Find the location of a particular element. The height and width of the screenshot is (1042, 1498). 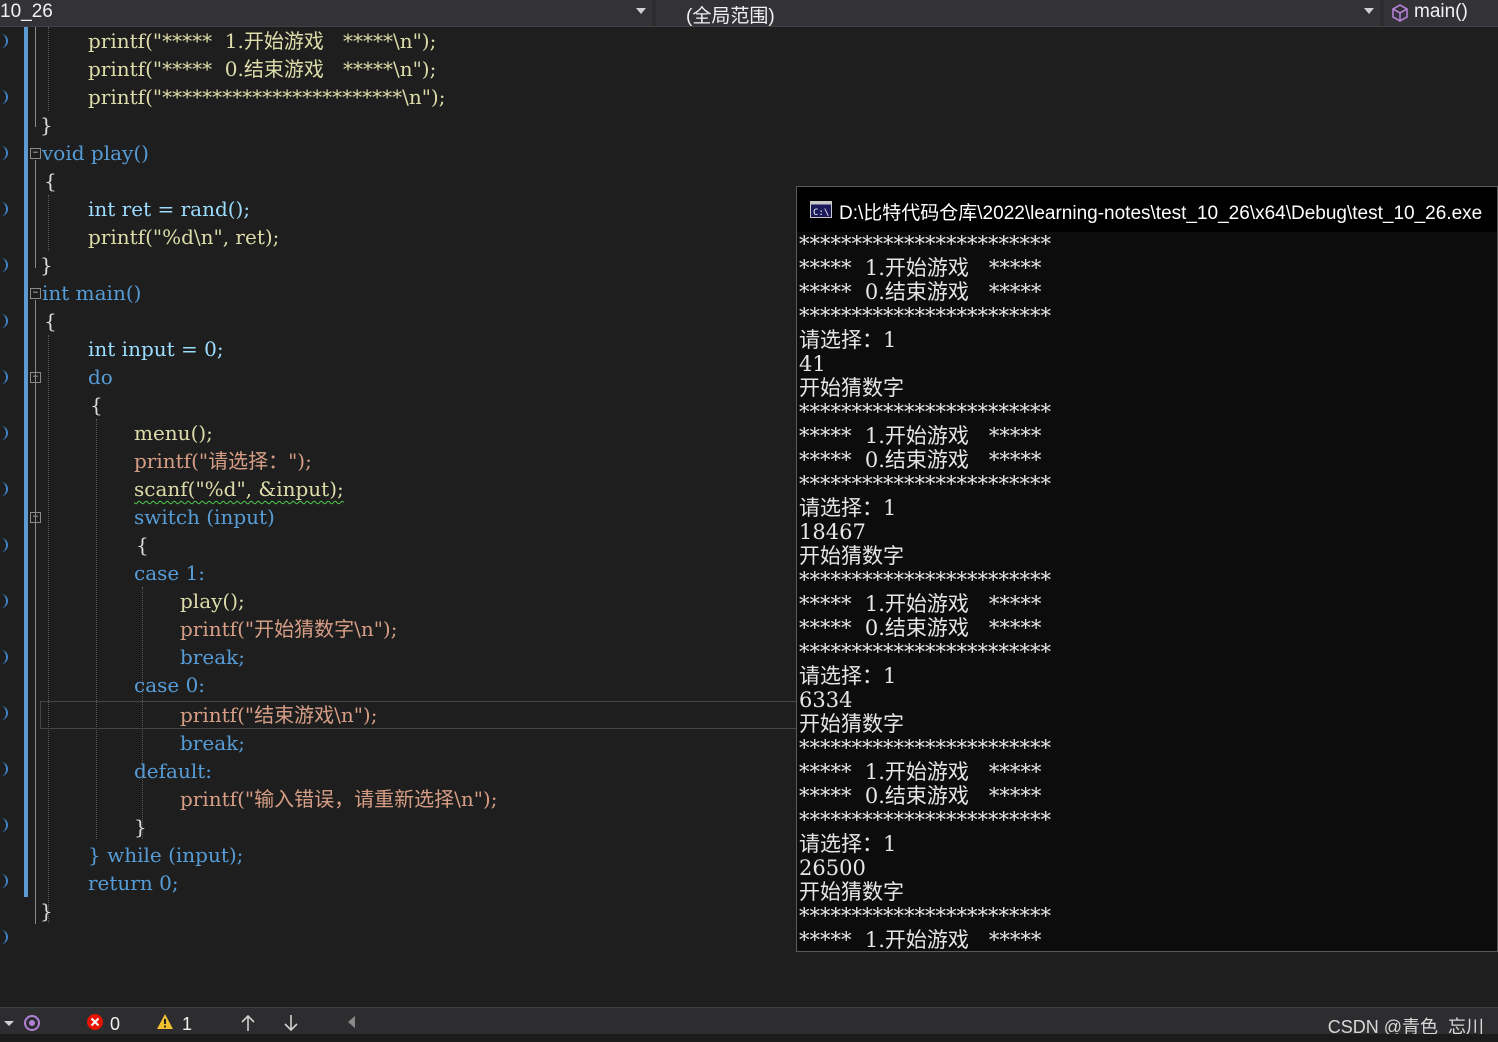

code-text: break; is located at coordinates (212, 743).